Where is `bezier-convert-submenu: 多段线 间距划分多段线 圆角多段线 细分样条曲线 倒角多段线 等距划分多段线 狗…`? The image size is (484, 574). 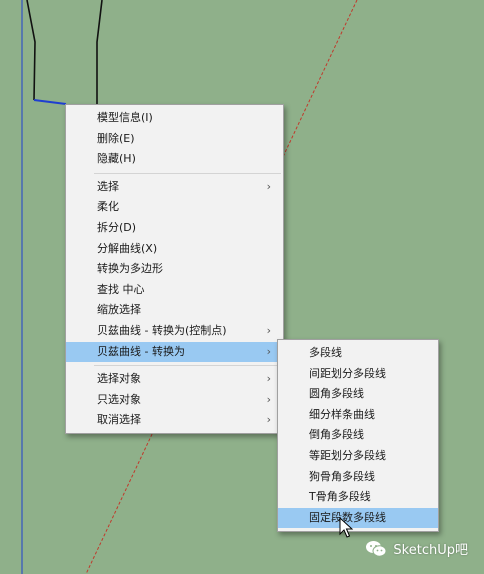
bezier-convert-submenu: 多段线 间距划分多段线 圆角多段线 细分样条曲线 倒角多段线 等距划分多段线 狗… is located at coordinates (358, 435).